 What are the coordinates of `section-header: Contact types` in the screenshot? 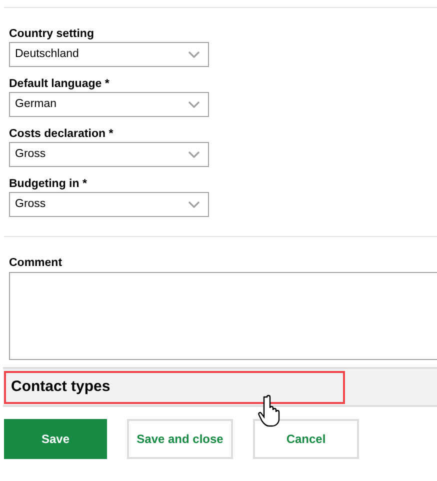 It's located at (220, 387).